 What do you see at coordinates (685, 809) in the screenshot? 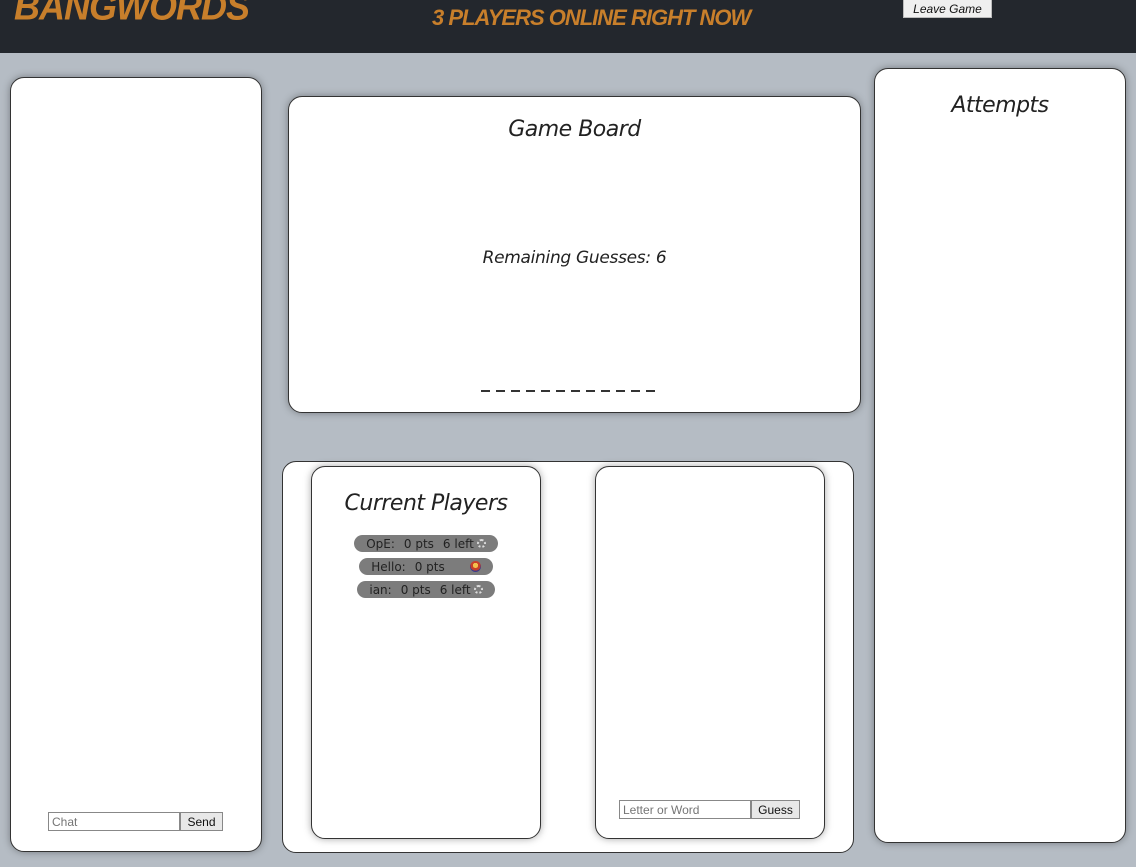
I see `guess-input` at bounding box center [685, 809].